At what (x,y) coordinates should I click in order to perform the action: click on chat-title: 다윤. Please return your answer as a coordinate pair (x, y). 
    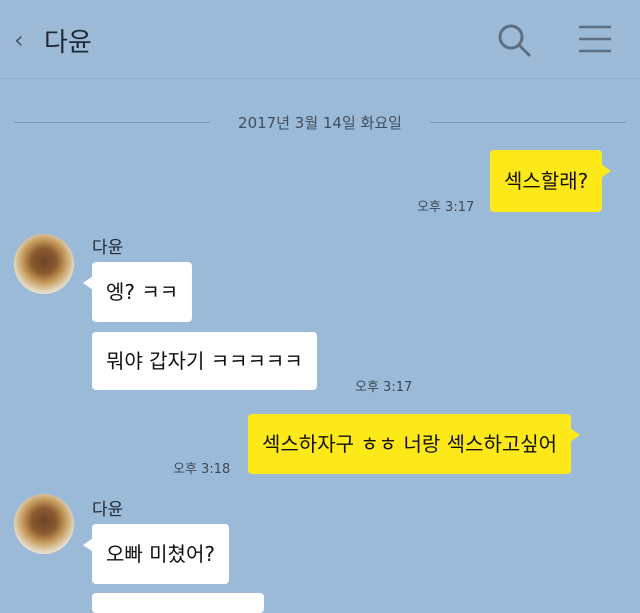
    Looking at the image, I should click on (68, 43).